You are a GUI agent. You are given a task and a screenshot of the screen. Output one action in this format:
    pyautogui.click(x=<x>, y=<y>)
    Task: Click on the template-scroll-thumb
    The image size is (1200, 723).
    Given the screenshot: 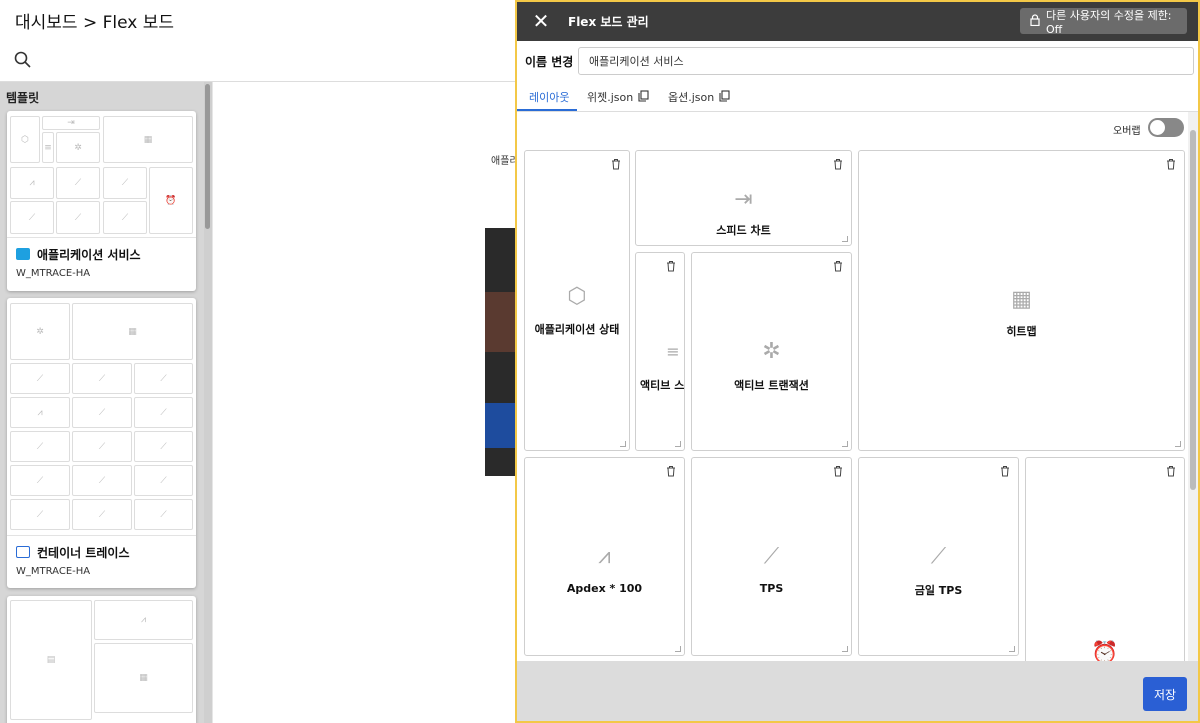 What is the action you would take?
    pyautogui.click(x=207, y=156)
    